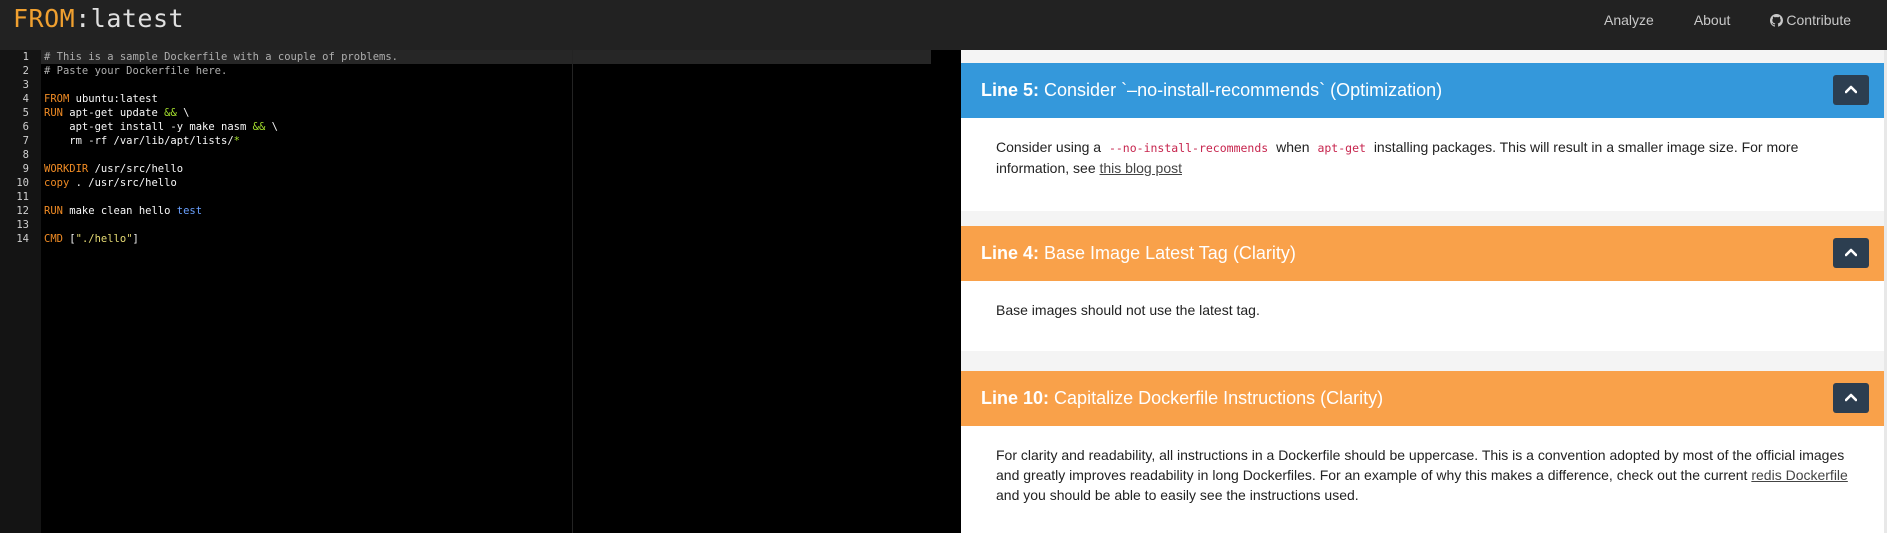  I want to click on result-text: when, so click(1293, 147).